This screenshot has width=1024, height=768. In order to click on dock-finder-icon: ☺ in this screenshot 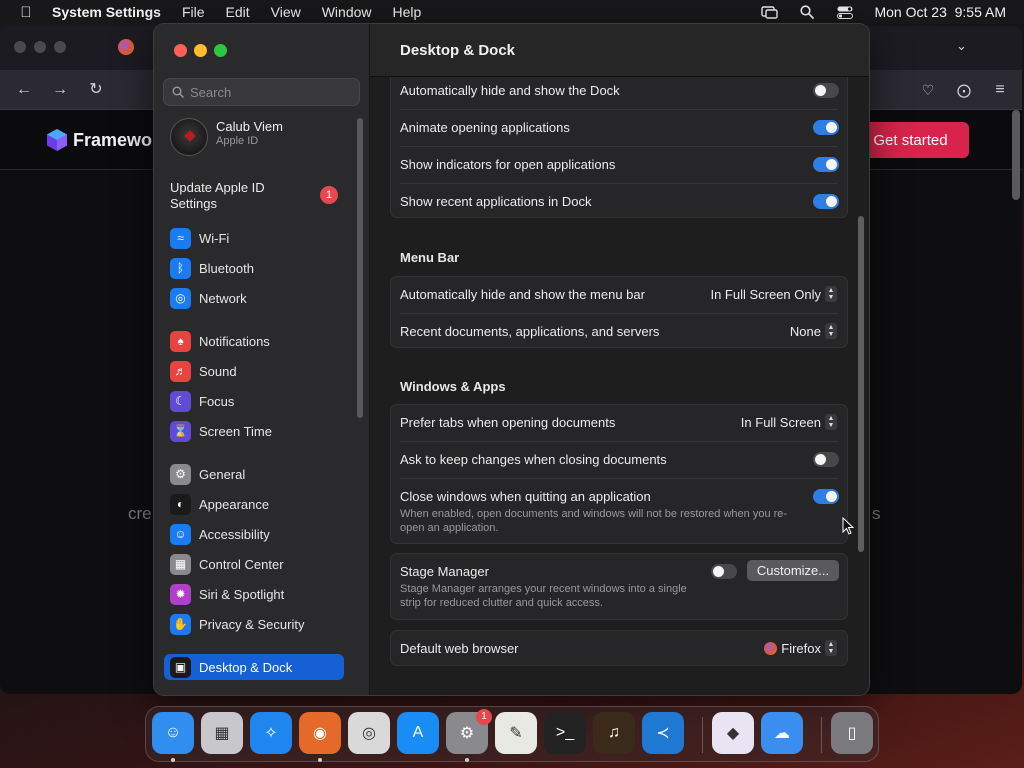, I will do `click(173, 733)`.